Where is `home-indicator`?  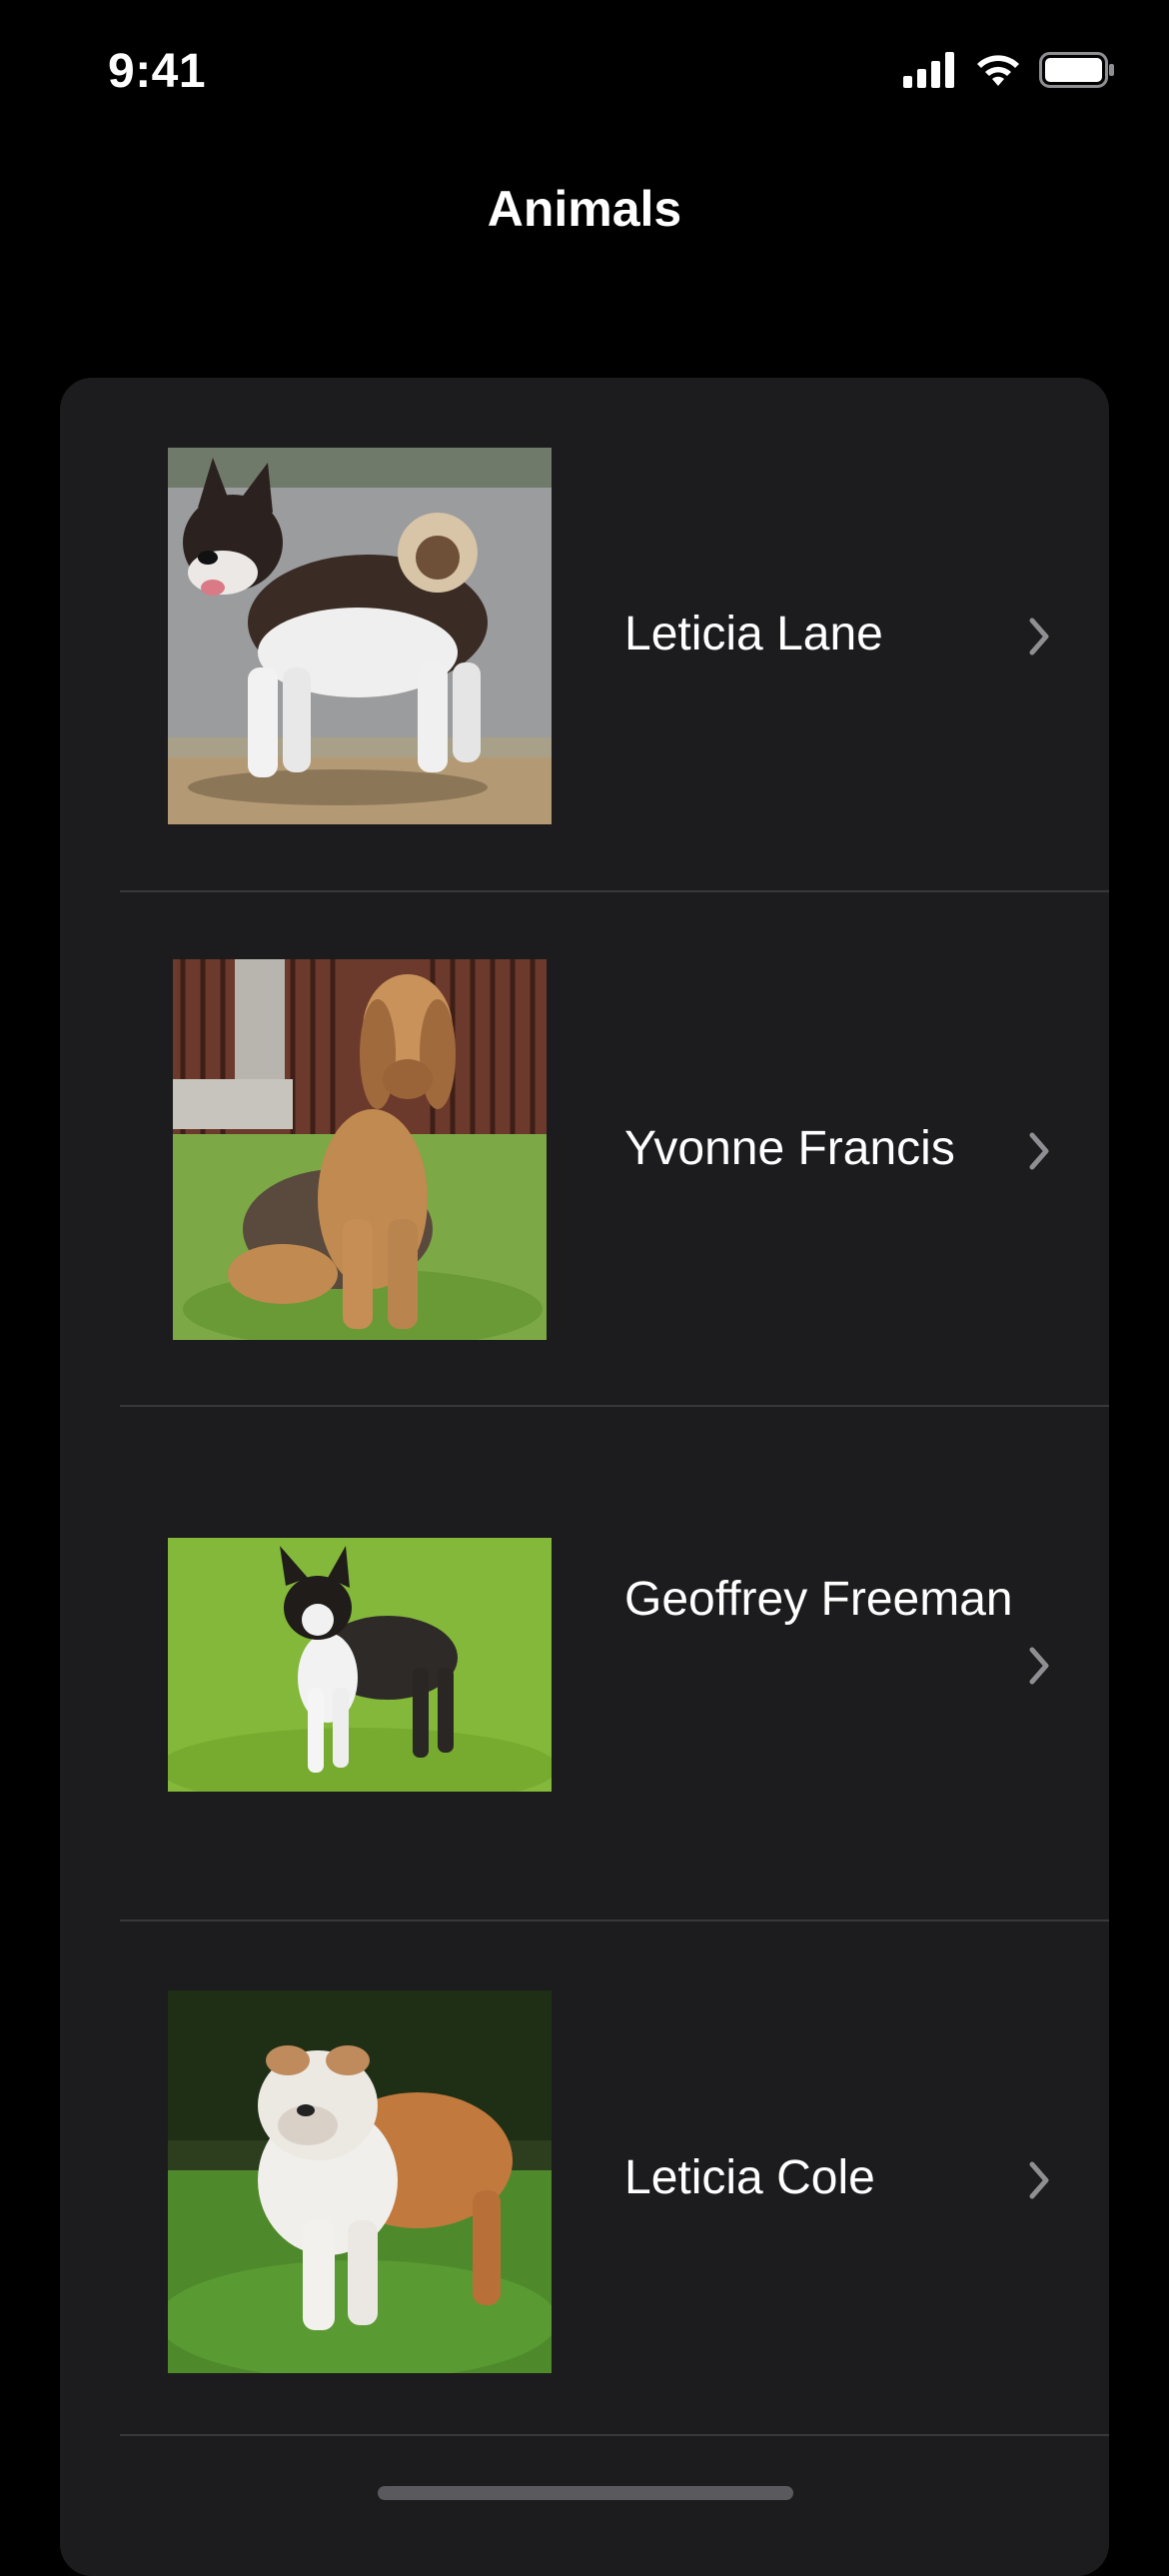
home-indicator is located at coordinates (585, 2493).